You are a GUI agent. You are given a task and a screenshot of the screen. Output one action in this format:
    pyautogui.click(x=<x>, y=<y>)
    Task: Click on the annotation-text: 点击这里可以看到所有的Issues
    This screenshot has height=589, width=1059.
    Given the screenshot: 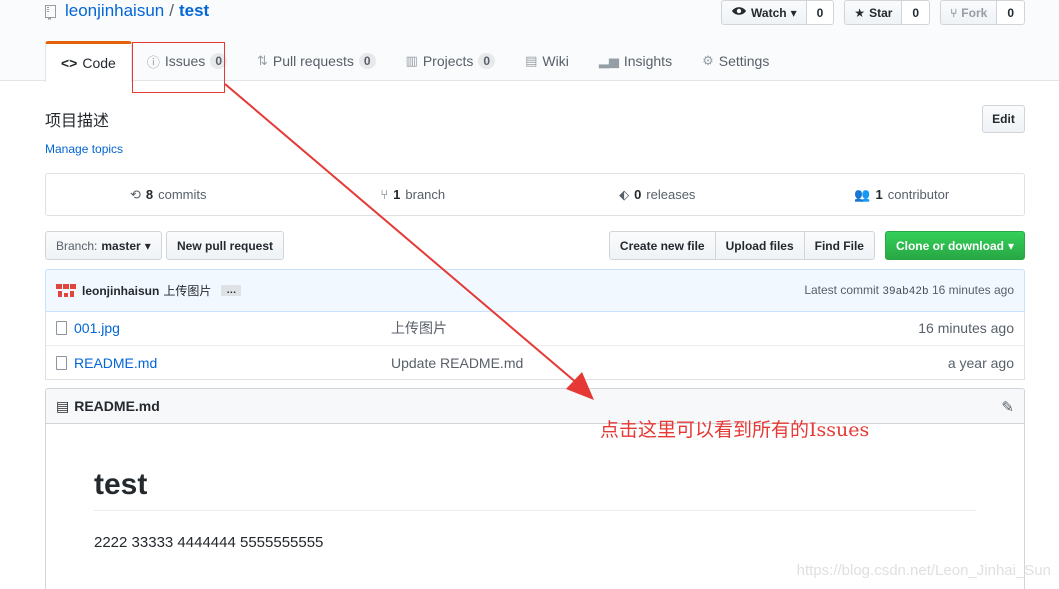 What is the action you would take?
    pyautogui.click(x=735, y=430)
    